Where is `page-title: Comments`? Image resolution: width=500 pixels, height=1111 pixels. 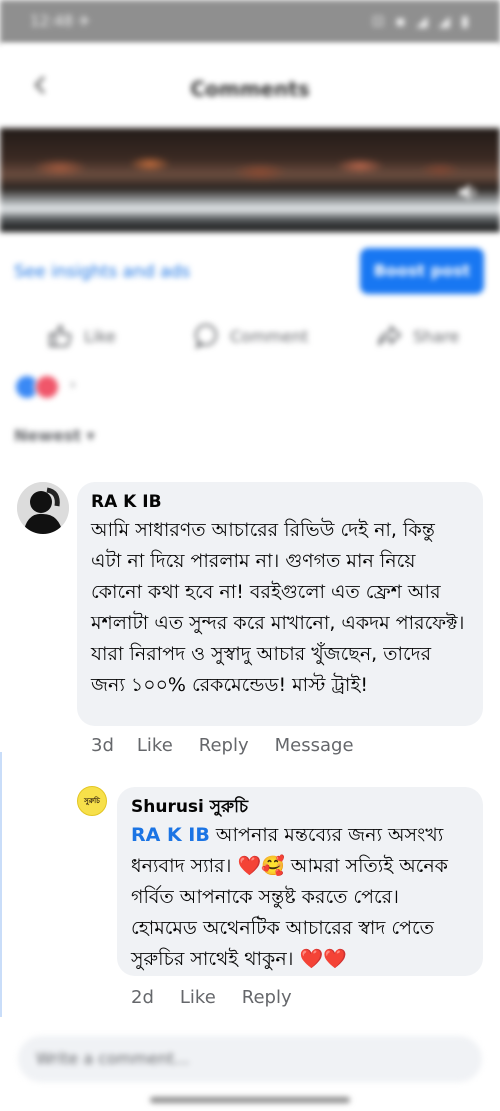 page-title: Comments is located at coordinates (250, 89).